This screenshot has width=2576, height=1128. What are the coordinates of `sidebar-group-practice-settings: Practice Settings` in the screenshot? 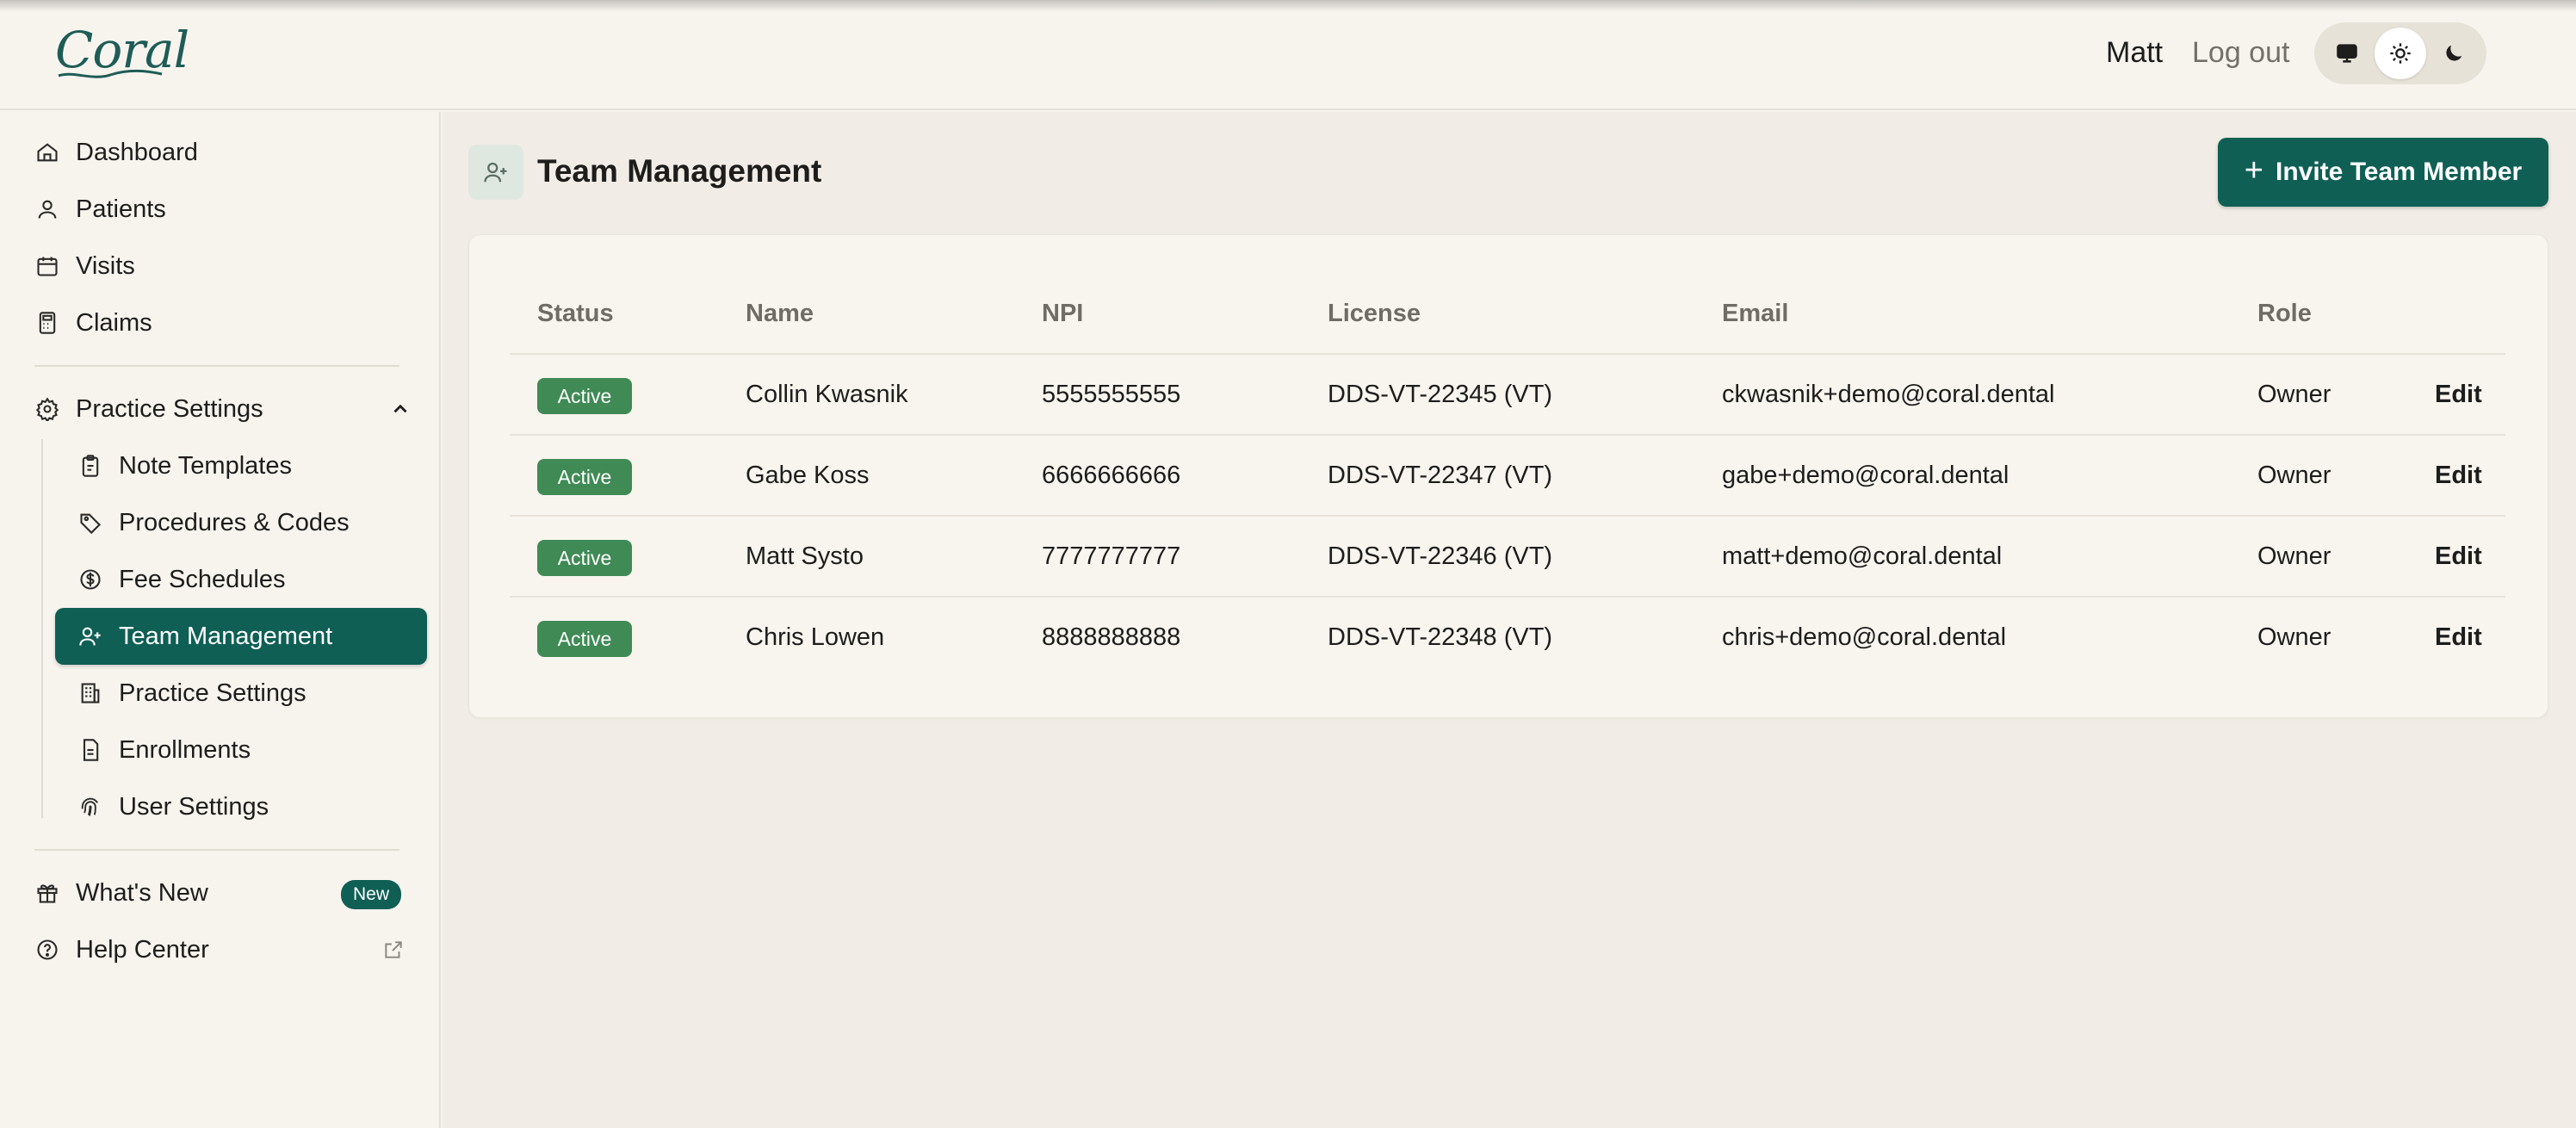 It's located at (148, 409).